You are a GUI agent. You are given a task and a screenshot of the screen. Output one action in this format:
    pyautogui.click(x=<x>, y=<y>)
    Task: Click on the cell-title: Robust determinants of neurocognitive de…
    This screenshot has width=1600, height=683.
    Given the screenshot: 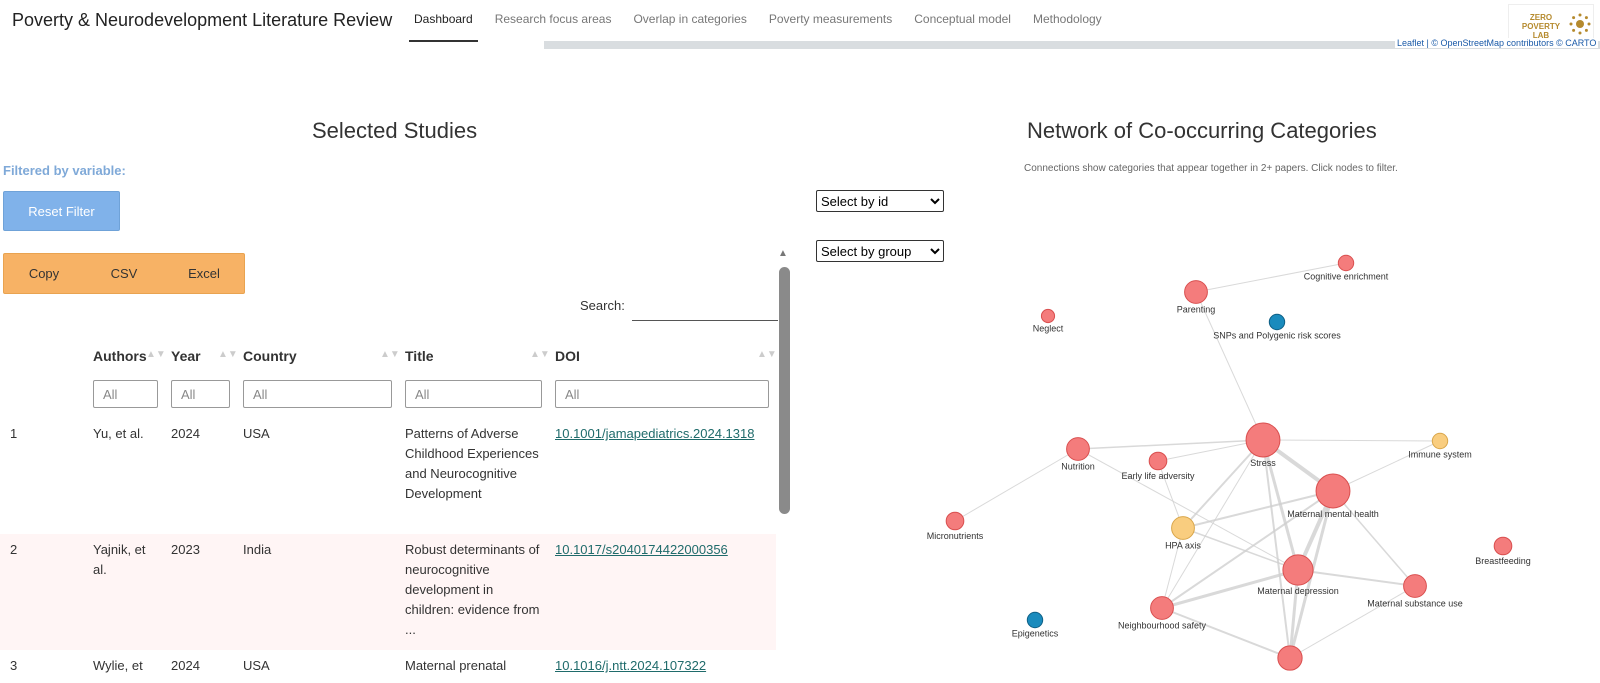 What is the action you would take?
    pyautogui.click(x=472, y=589)
    